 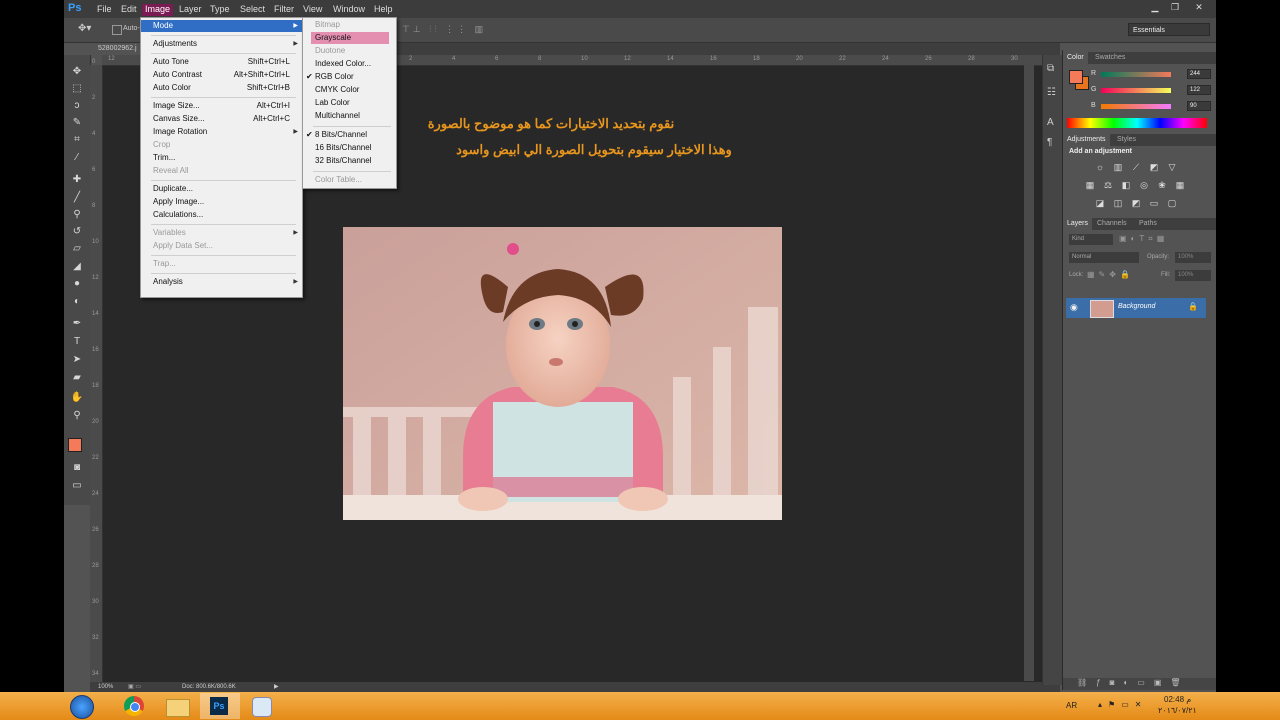 I want to click on align-icons: ⊤⊥ ⫶⫶ ⋮⋮ ▥, so click(x=444, y=29).